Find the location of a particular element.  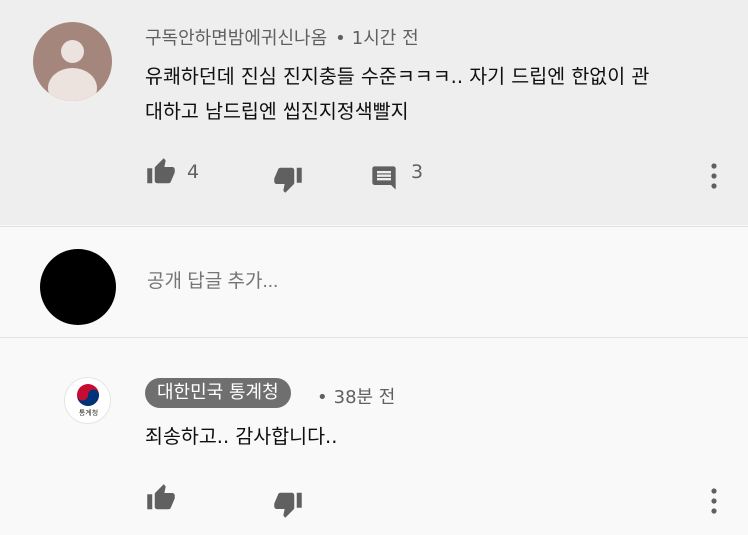

reply-time: 38분 전 is located at coordinates (365, 397).